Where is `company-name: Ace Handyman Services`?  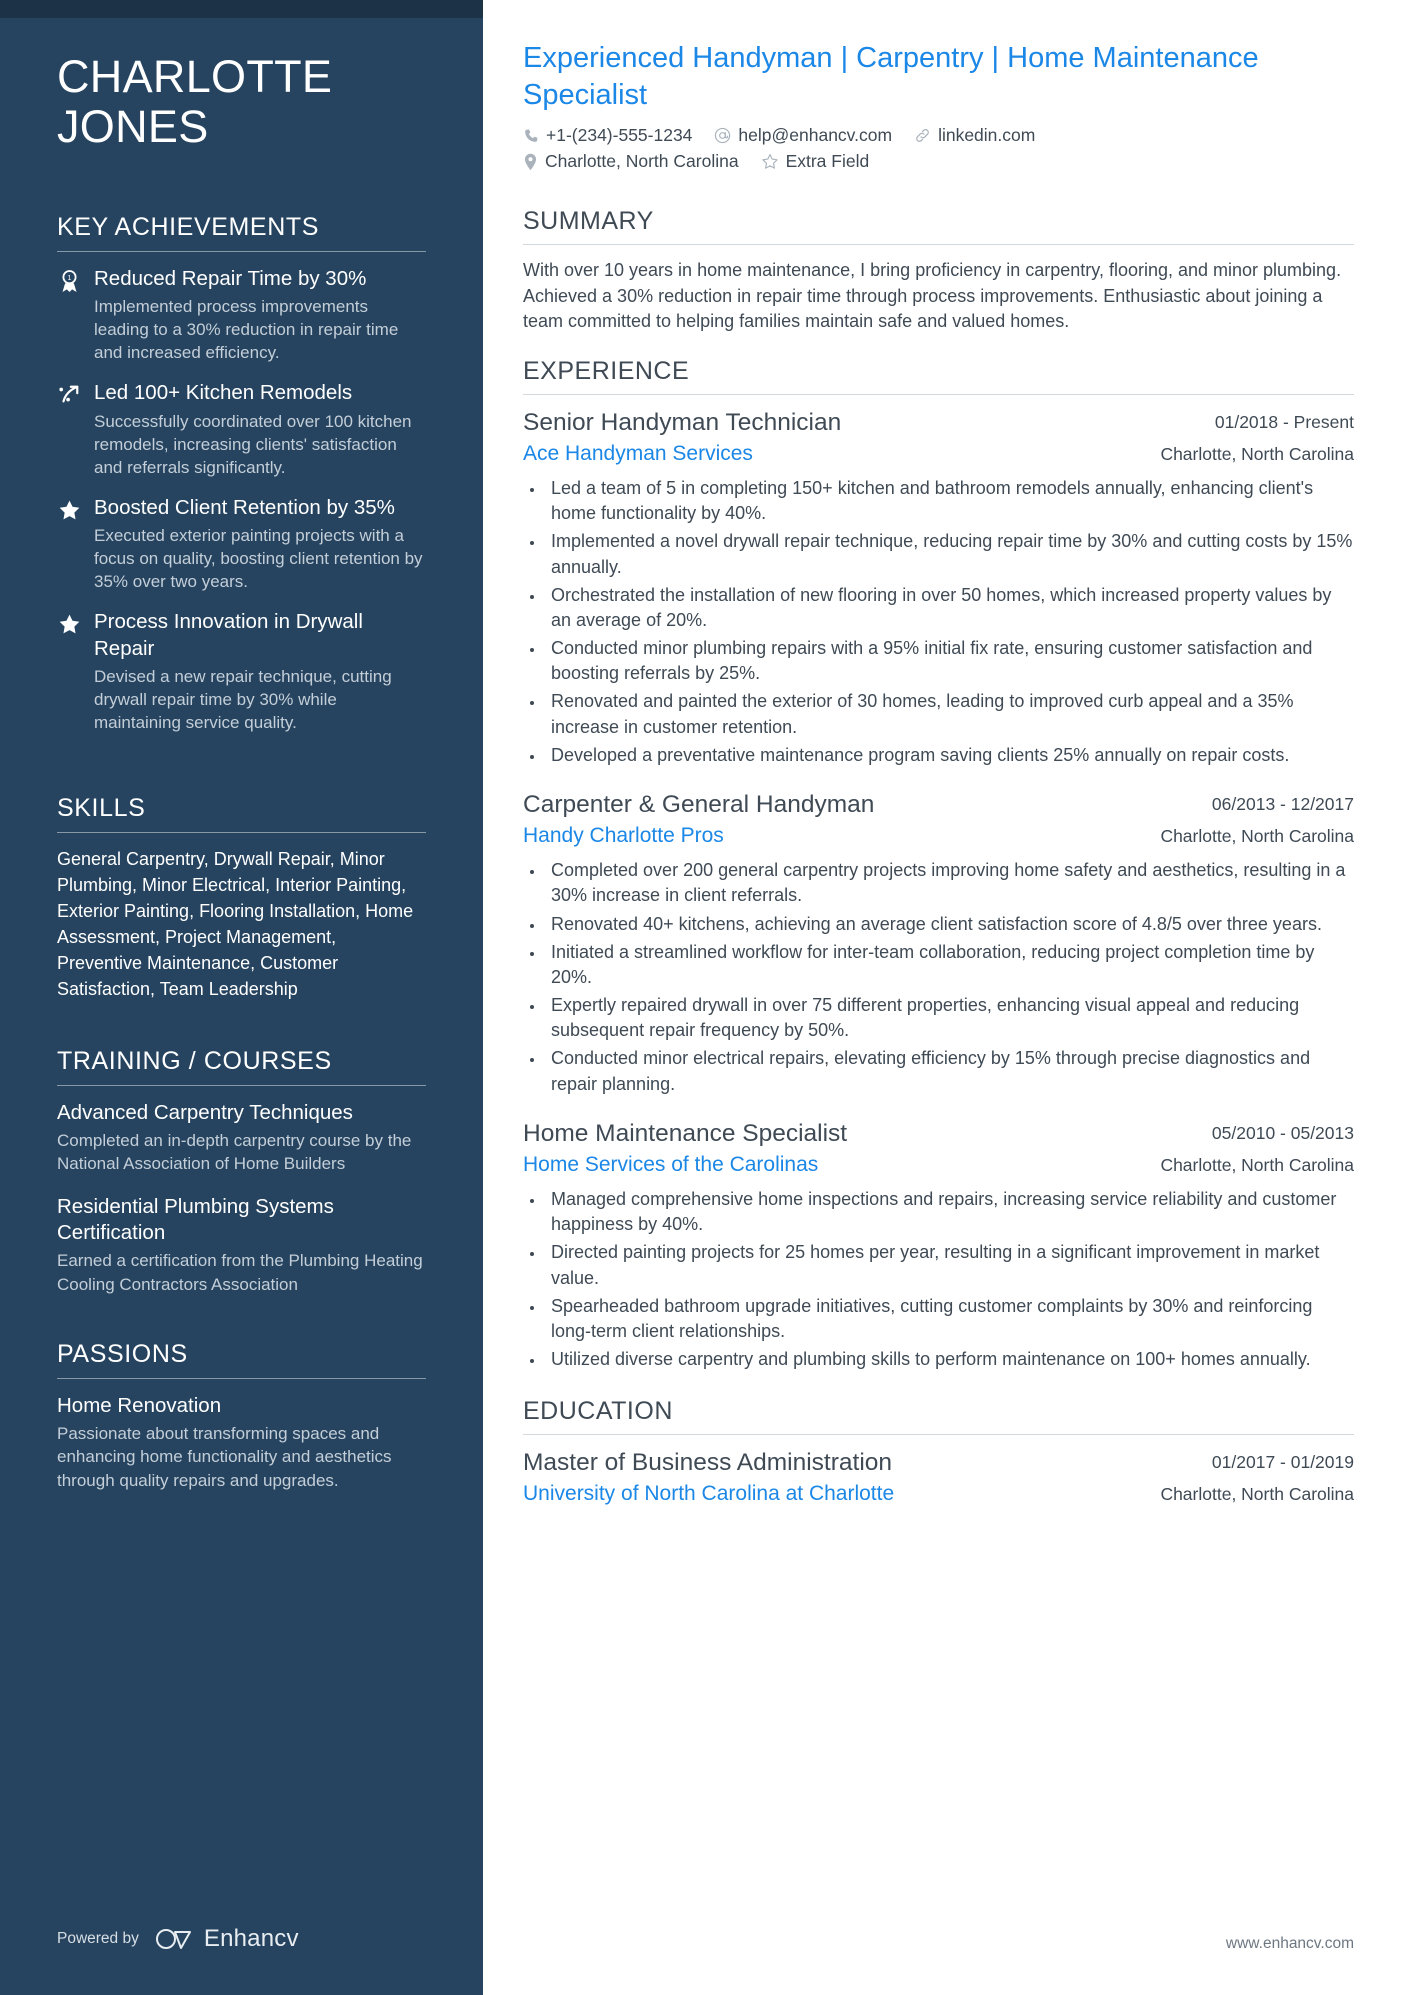
company-name: Ace Handyman Services is located at coordinates (831, 454).